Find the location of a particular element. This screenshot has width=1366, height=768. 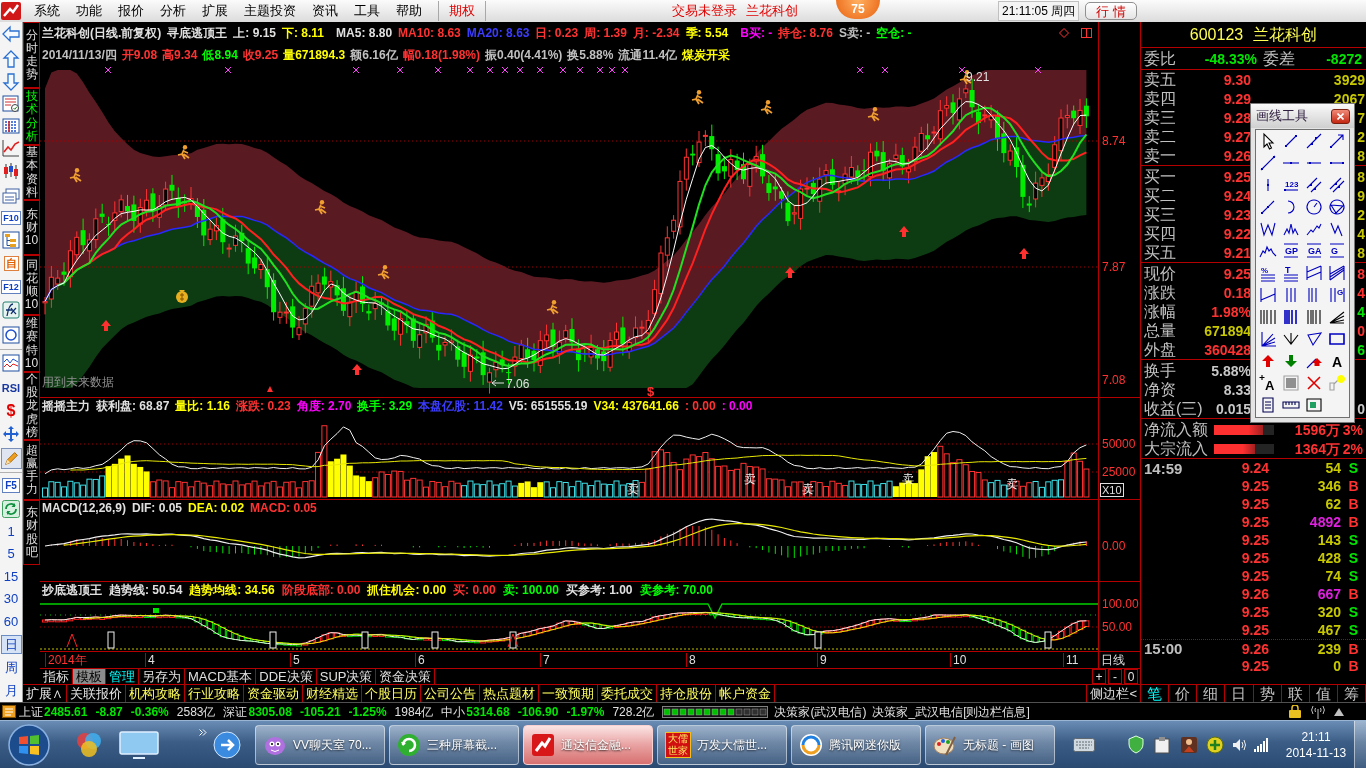

back-arrow-icon is located at coordinates (11, 34).